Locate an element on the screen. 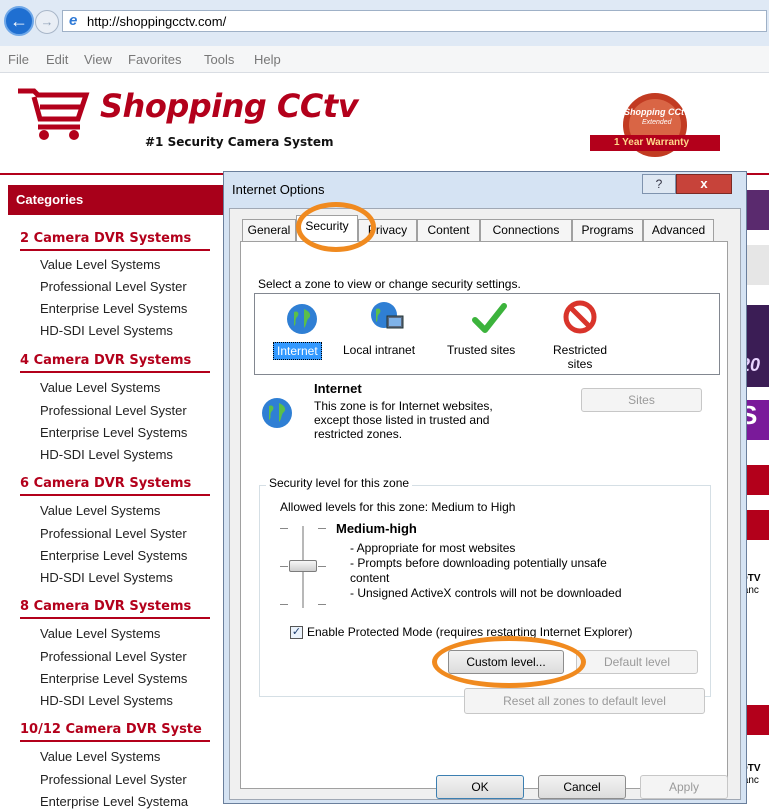  zone-heading: Internet is located at coordinates (338, 388).